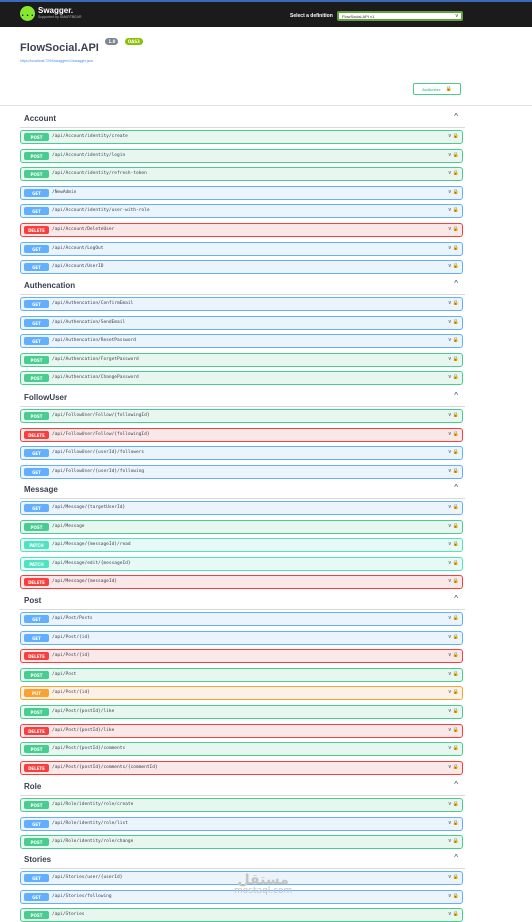  What do you see at coordinates (400, 16) in the screenshot?
I see `definition-select: FlowSocial.API v1 v` at bounding box center [400, 16].